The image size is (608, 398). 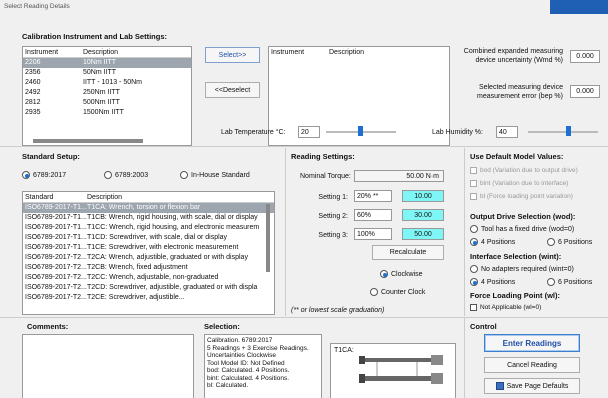 I want to click on vertical-scrollbar, so click(x=268, y=238).